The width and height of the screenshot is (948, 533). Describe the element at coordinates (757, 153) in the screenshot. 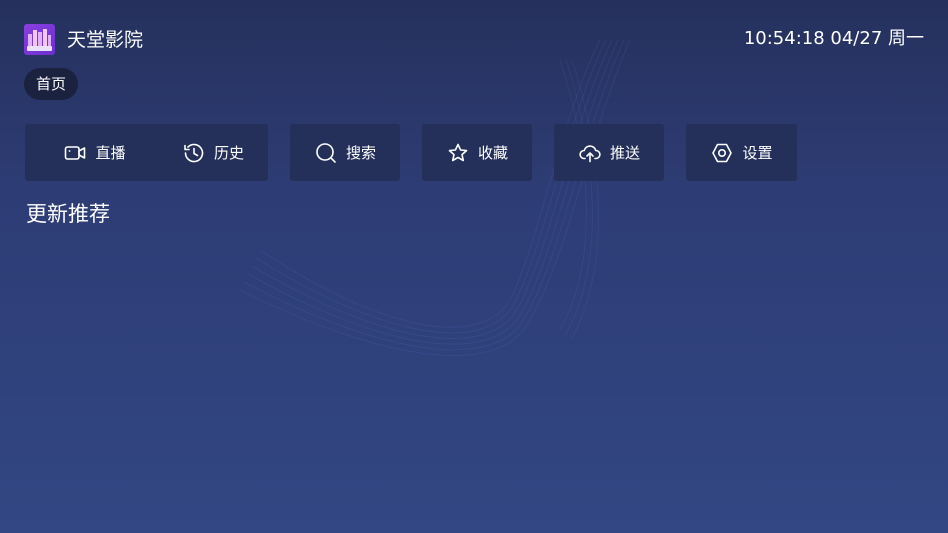

I see `settings-button-label: 设置` at that location.